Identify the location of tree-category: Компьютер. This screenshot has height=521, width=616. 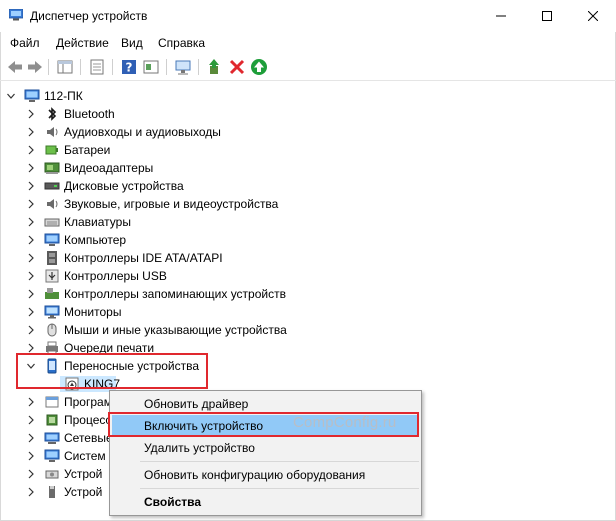
(308, 240).